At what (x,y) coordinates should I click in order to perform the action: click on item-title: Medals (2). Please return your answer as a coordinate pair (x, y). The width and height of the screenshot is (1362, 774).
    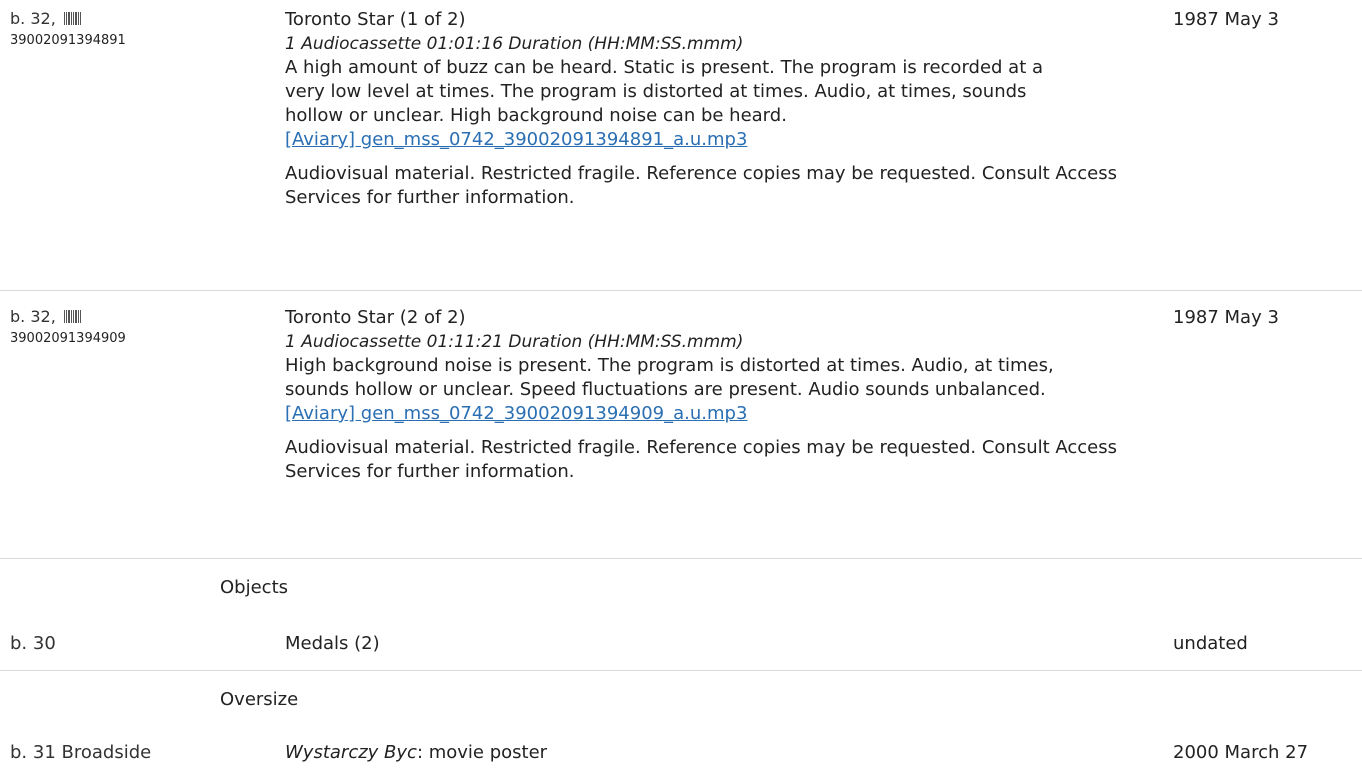
    Looking at the image, I should click on (332, 643).